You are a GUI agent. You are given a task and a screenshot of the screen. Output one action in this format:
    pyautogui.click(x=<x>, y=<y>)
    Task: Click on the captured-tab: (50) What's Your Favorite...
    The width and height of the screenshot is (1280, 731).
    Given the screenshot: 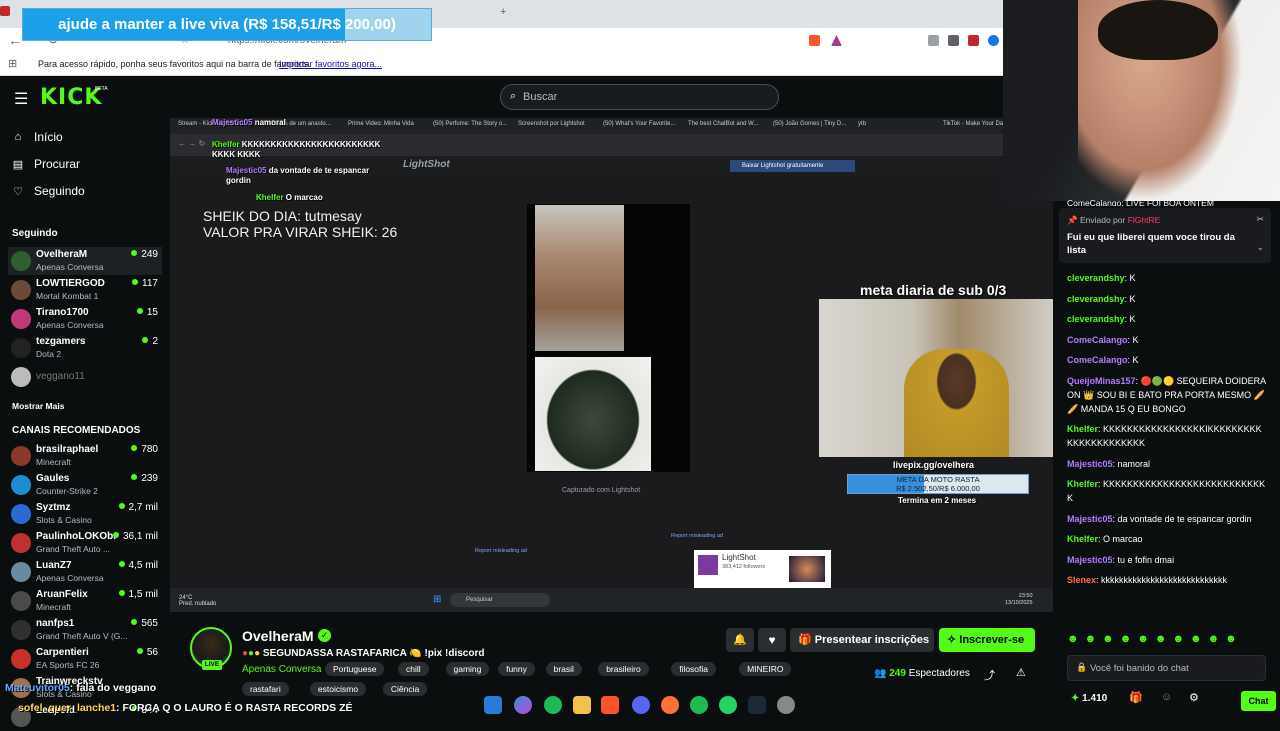 What is the action you would take?
    pyautogui.click(x=639, y=124)
    